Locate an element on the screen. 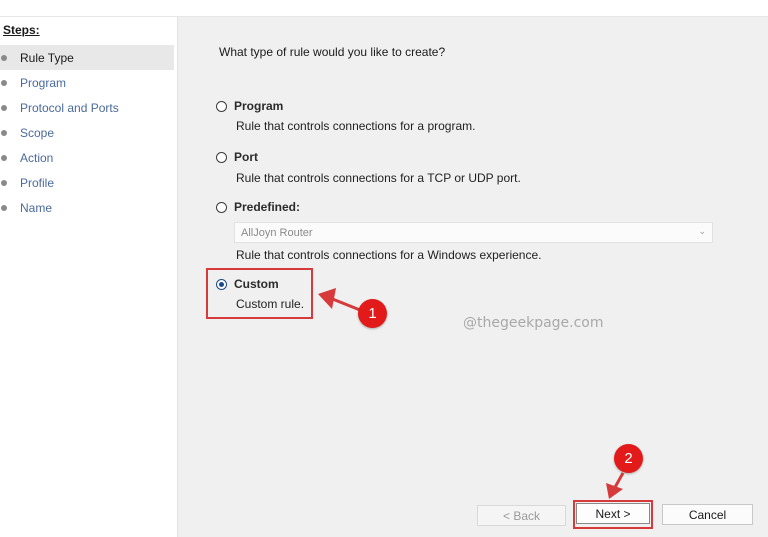 The height and width of the screenshot is (537, 768). step-protocol-and-ports: Protocol and Ports is located at coordinates (87, 107).